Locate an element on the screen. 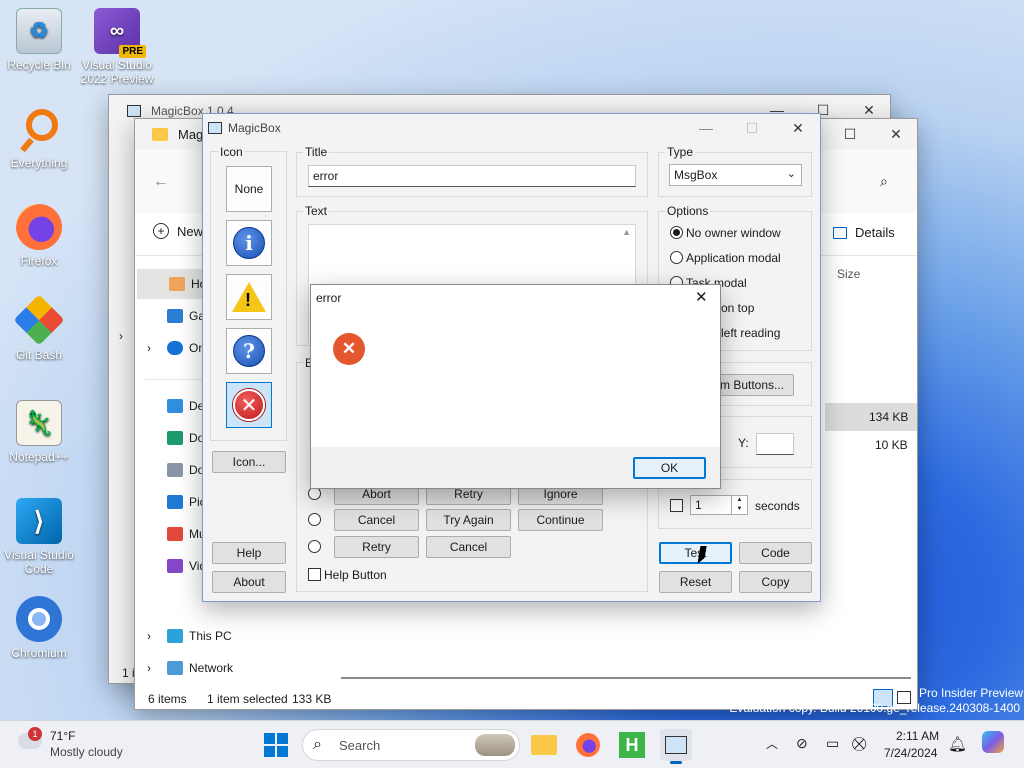  explorer-close-button: ✕ is located at coordinates (896, 134).